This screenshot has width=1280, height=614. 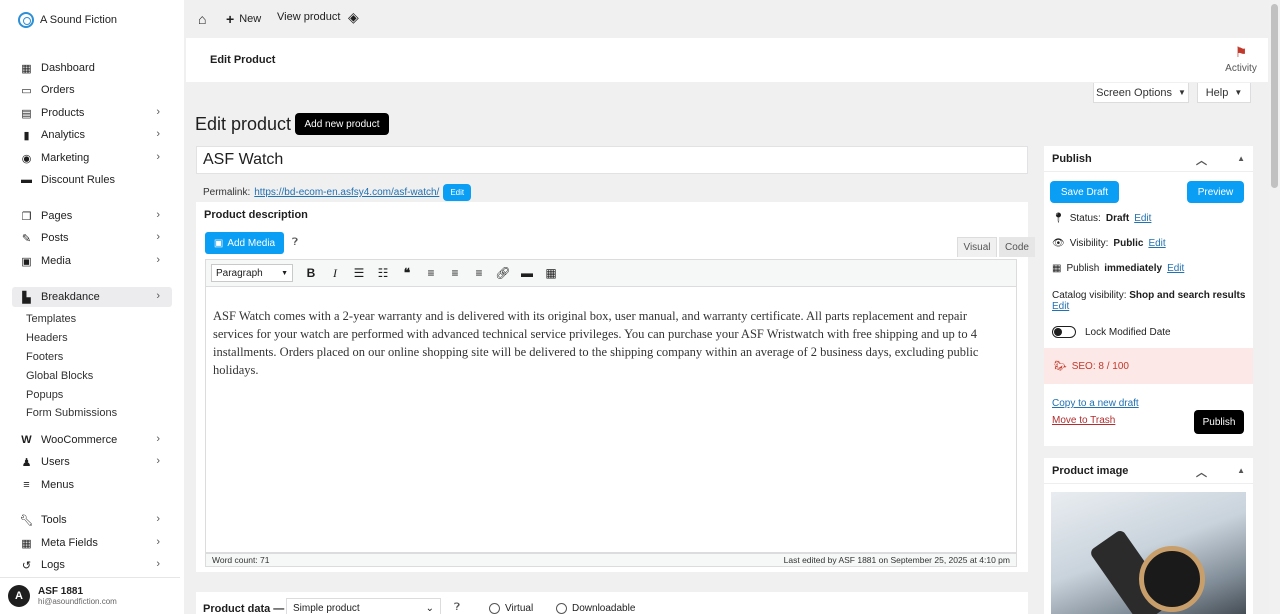 I want to click on user-email: hi@asoundfiction.com, so click(x=77, y=601).